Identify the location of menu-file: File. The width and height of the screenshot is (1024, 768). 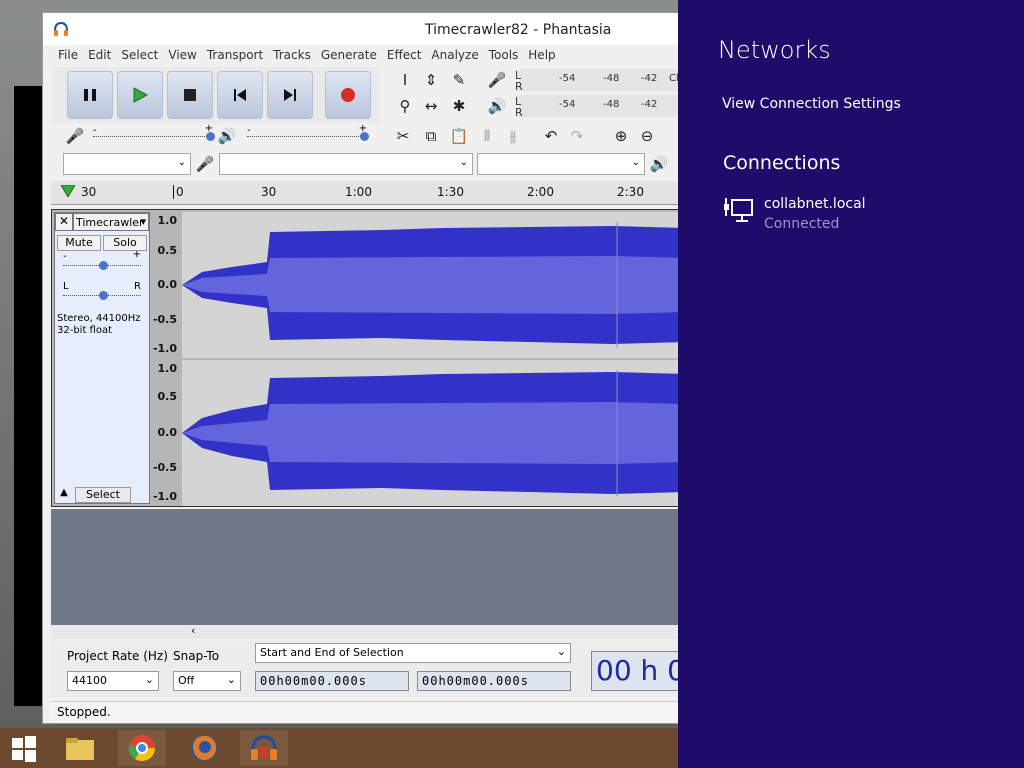
(68, 56).